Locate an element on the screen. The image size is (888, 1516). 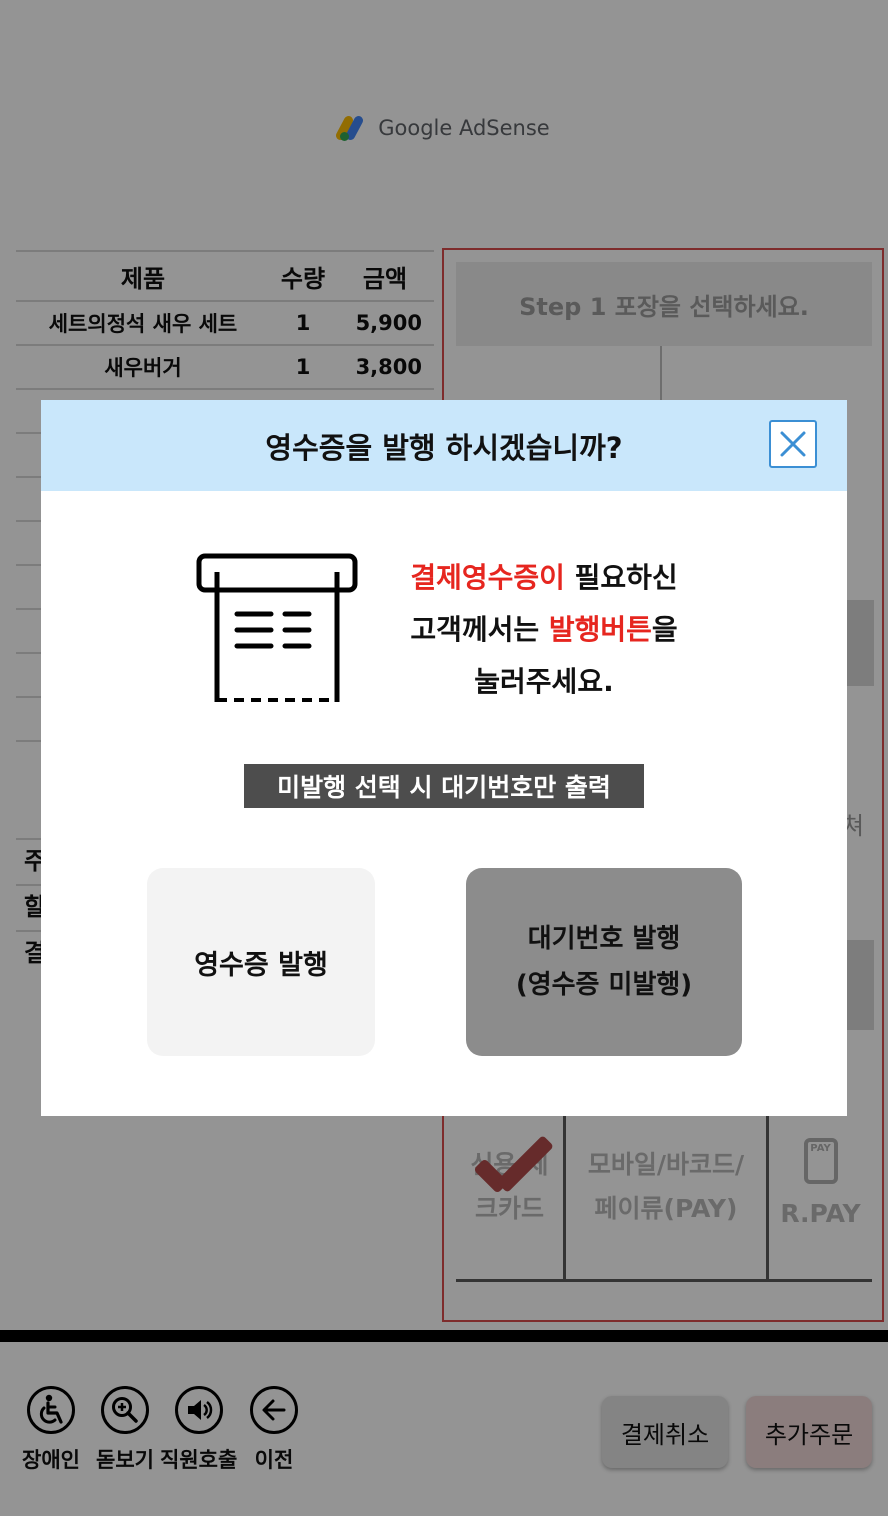
close-button is located at coordinates (793, 444).